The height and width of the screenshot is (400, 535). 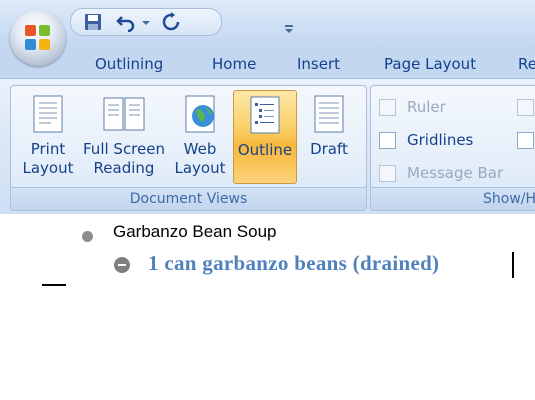 I want to click on print-layout-label: Print Layout, so click(x=48, y=158).